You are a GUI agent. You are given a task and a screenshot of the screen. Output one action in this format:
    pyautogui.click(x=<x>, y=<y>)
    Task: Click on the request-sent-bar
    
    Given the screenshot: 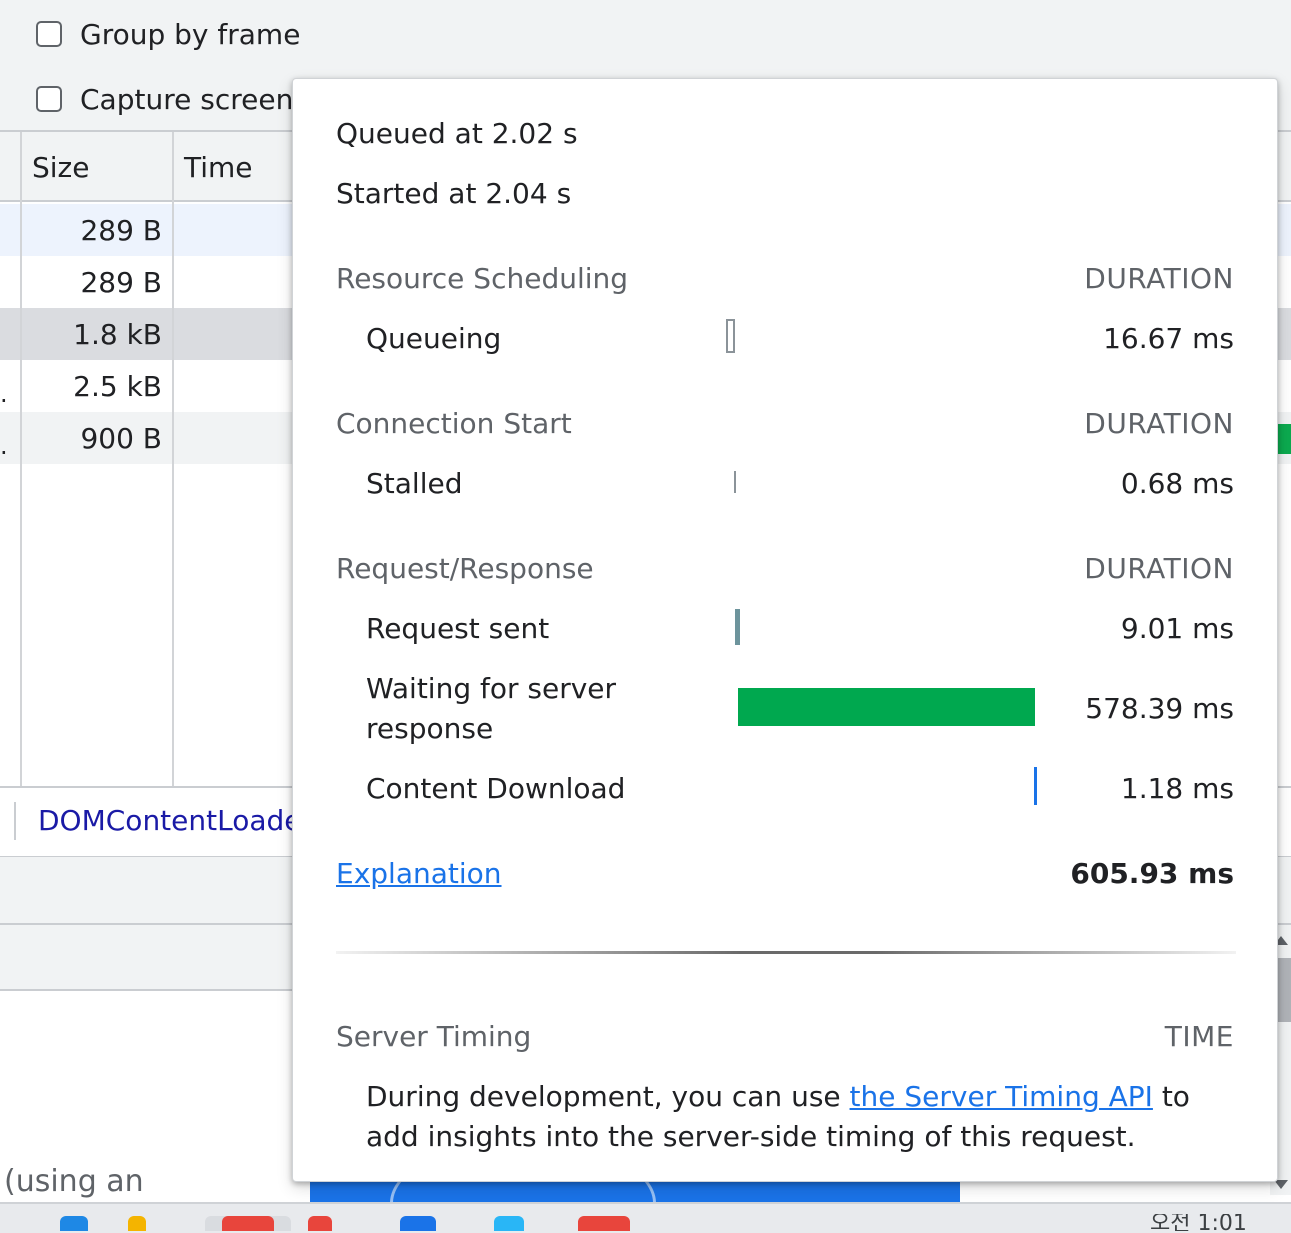 What is the action you would take?
    pyautogui.click(x=737, y=627)
    